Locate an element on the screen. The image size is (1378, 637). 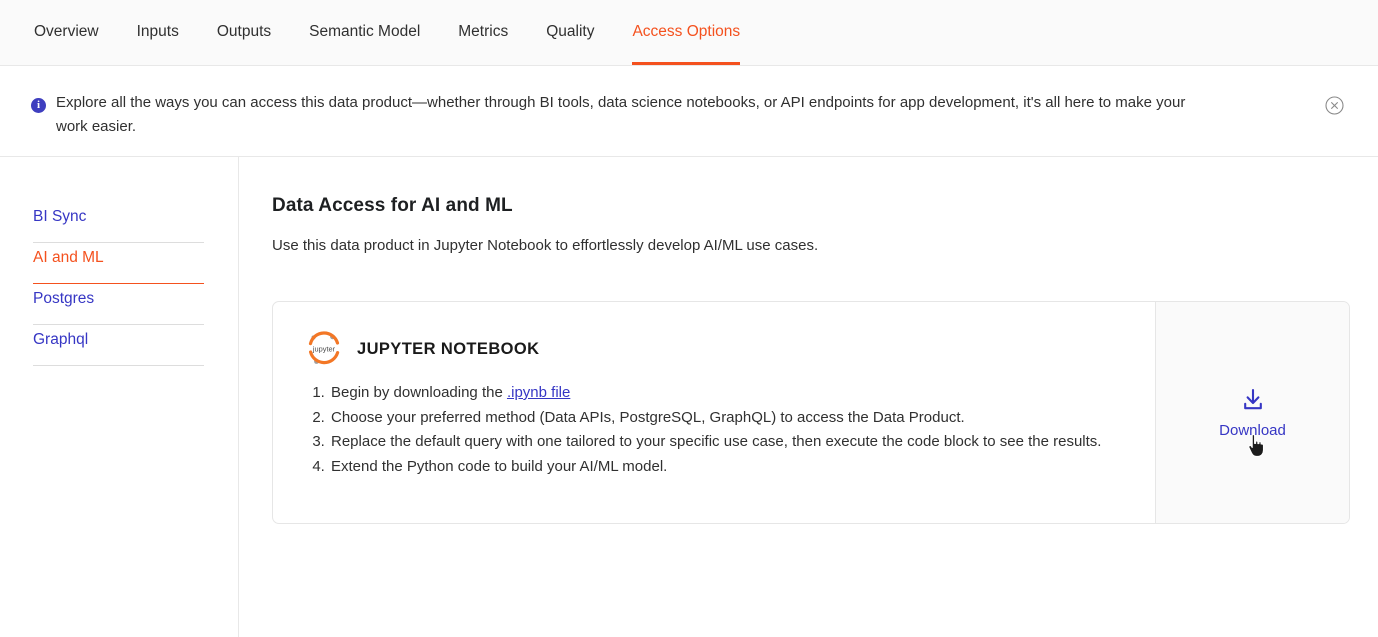
card-header: jupyter JUPYTER NOTEBOOK is located at coordinates (715, 349).